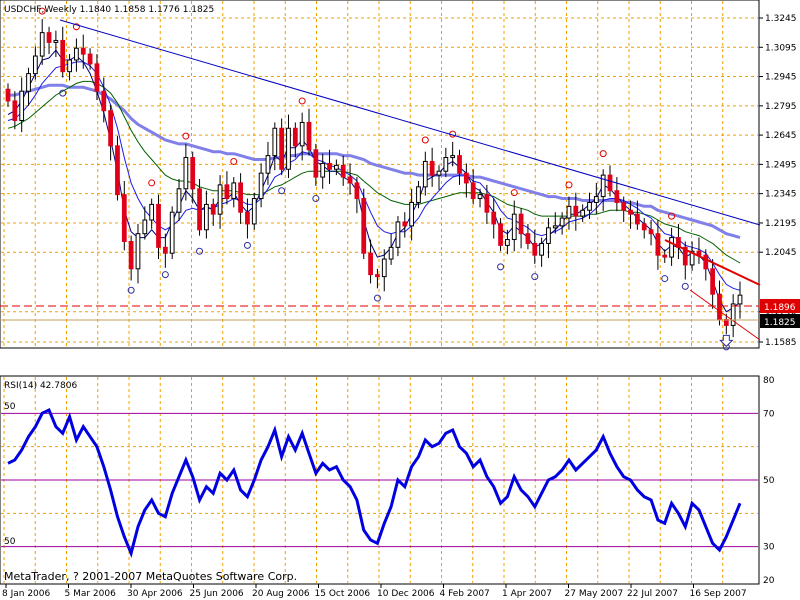 Image resolution: width=800 pixels, height=600 pixels. Describe the element at coordinates (527, 594) in the screenshot. I see `time-tick-label: 1 Apr 2007` at that location.